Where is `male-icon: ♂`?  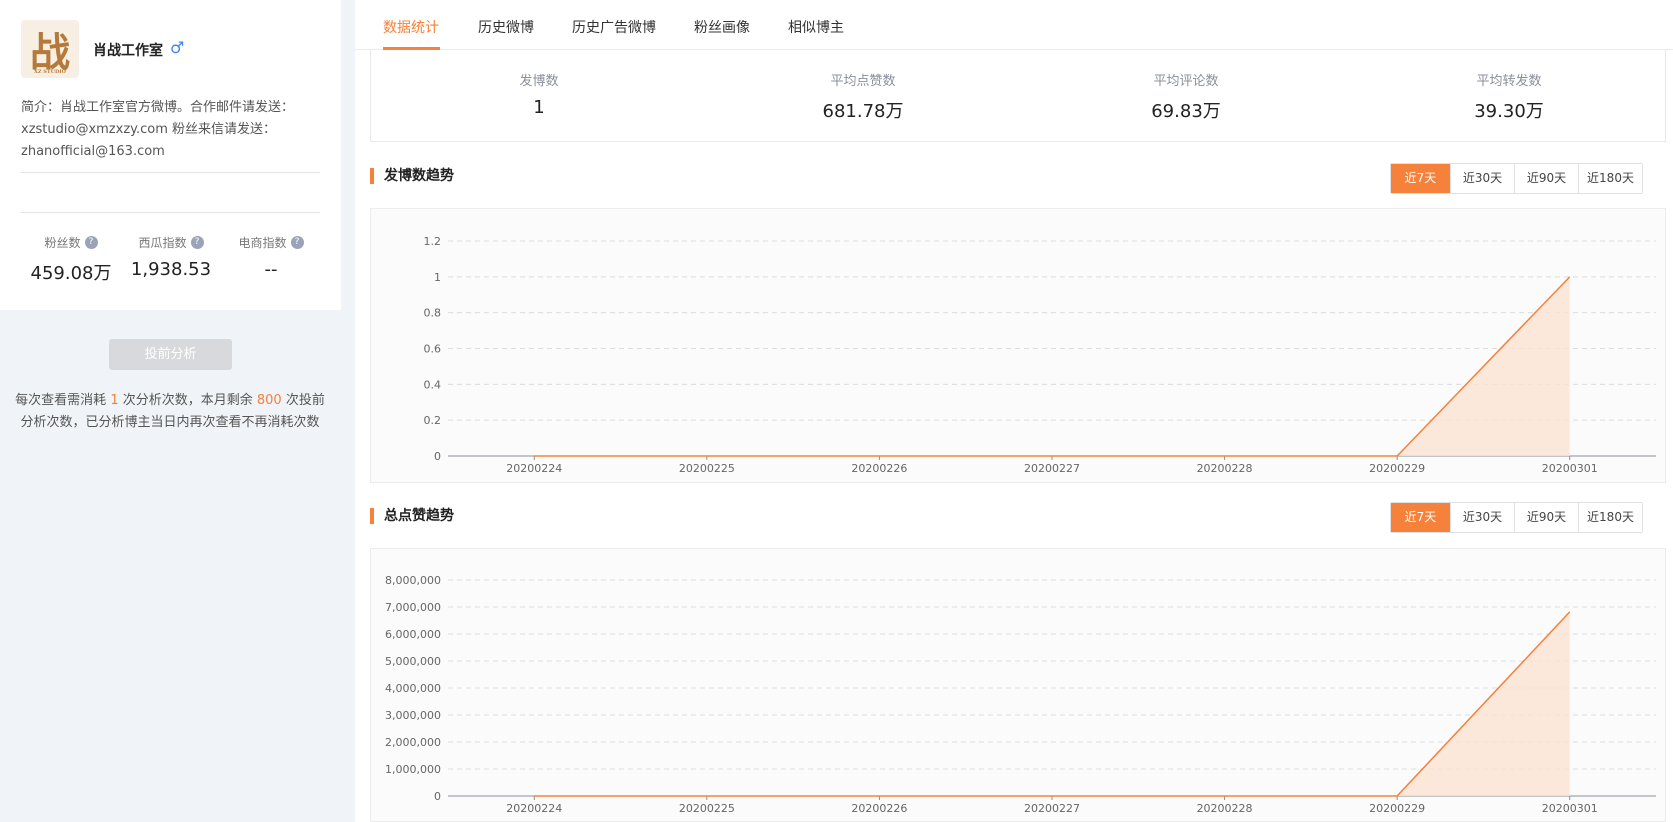 male-icon: ♂ is located at coordinates (177, 47).